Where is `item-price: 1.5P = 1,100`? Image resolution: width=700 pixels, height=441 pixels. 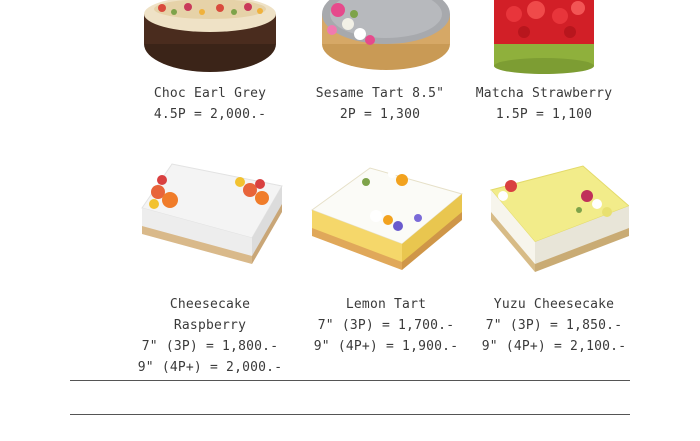 item-price: 1.5P = 1,100 is located at coordinates (544, 114).